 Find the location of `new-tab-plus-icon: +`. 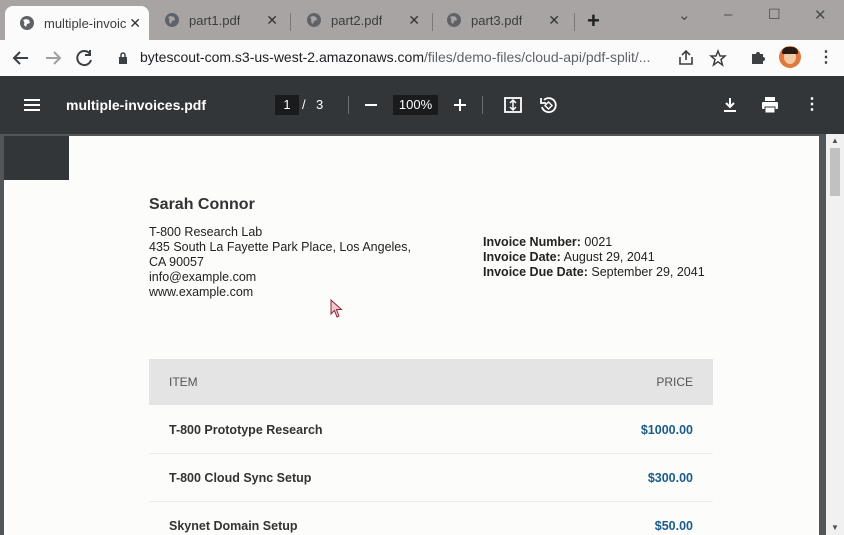

new-tab-plus-icon: + is located at coordinates (593, 21).